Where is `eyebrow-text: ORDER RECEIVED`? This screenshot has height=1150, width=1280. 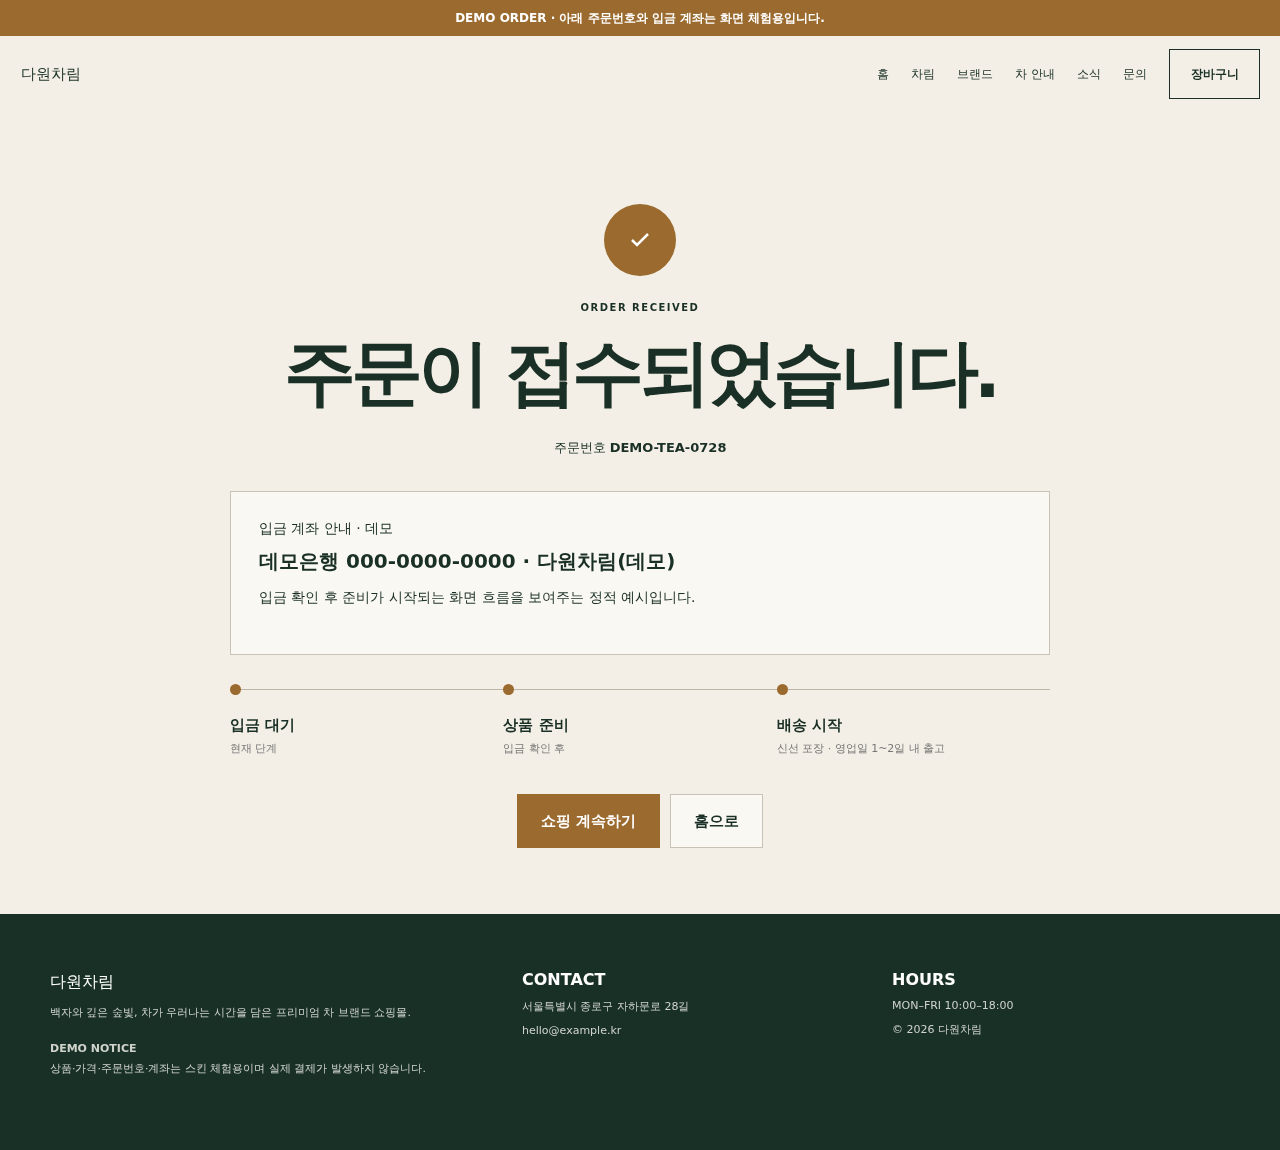 eyebrow-text: ORDER RECEIVED is located at coordinates (640, 307).